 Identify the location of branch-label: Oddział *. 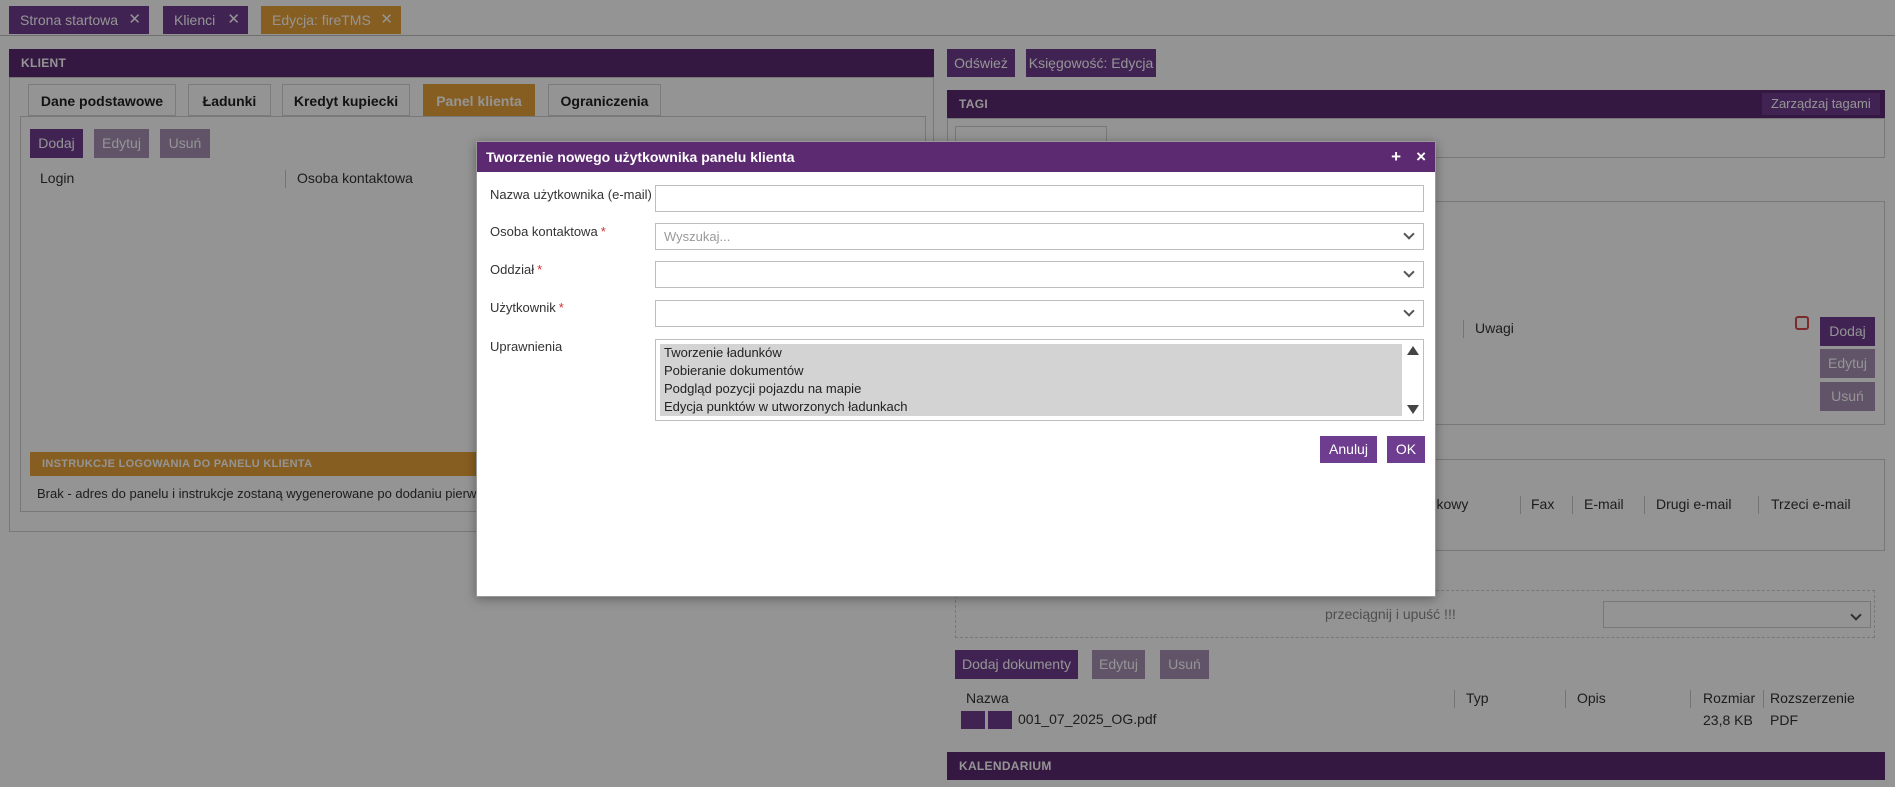
(516, 269).